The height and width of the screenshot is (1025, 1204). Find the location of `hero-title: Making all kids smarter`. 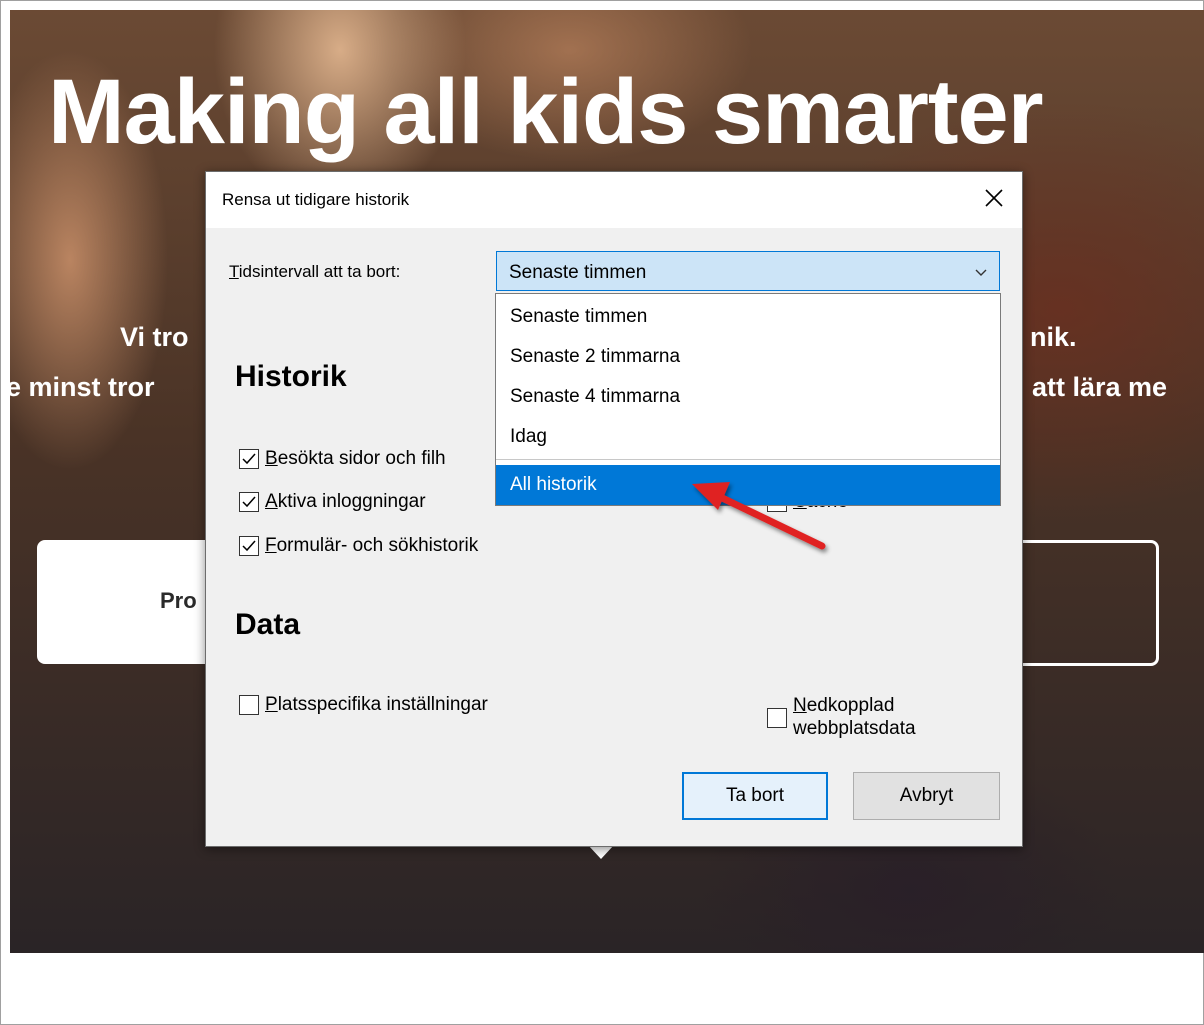

hero-title: Making all kids smarter is located at coordinates (546, 112).